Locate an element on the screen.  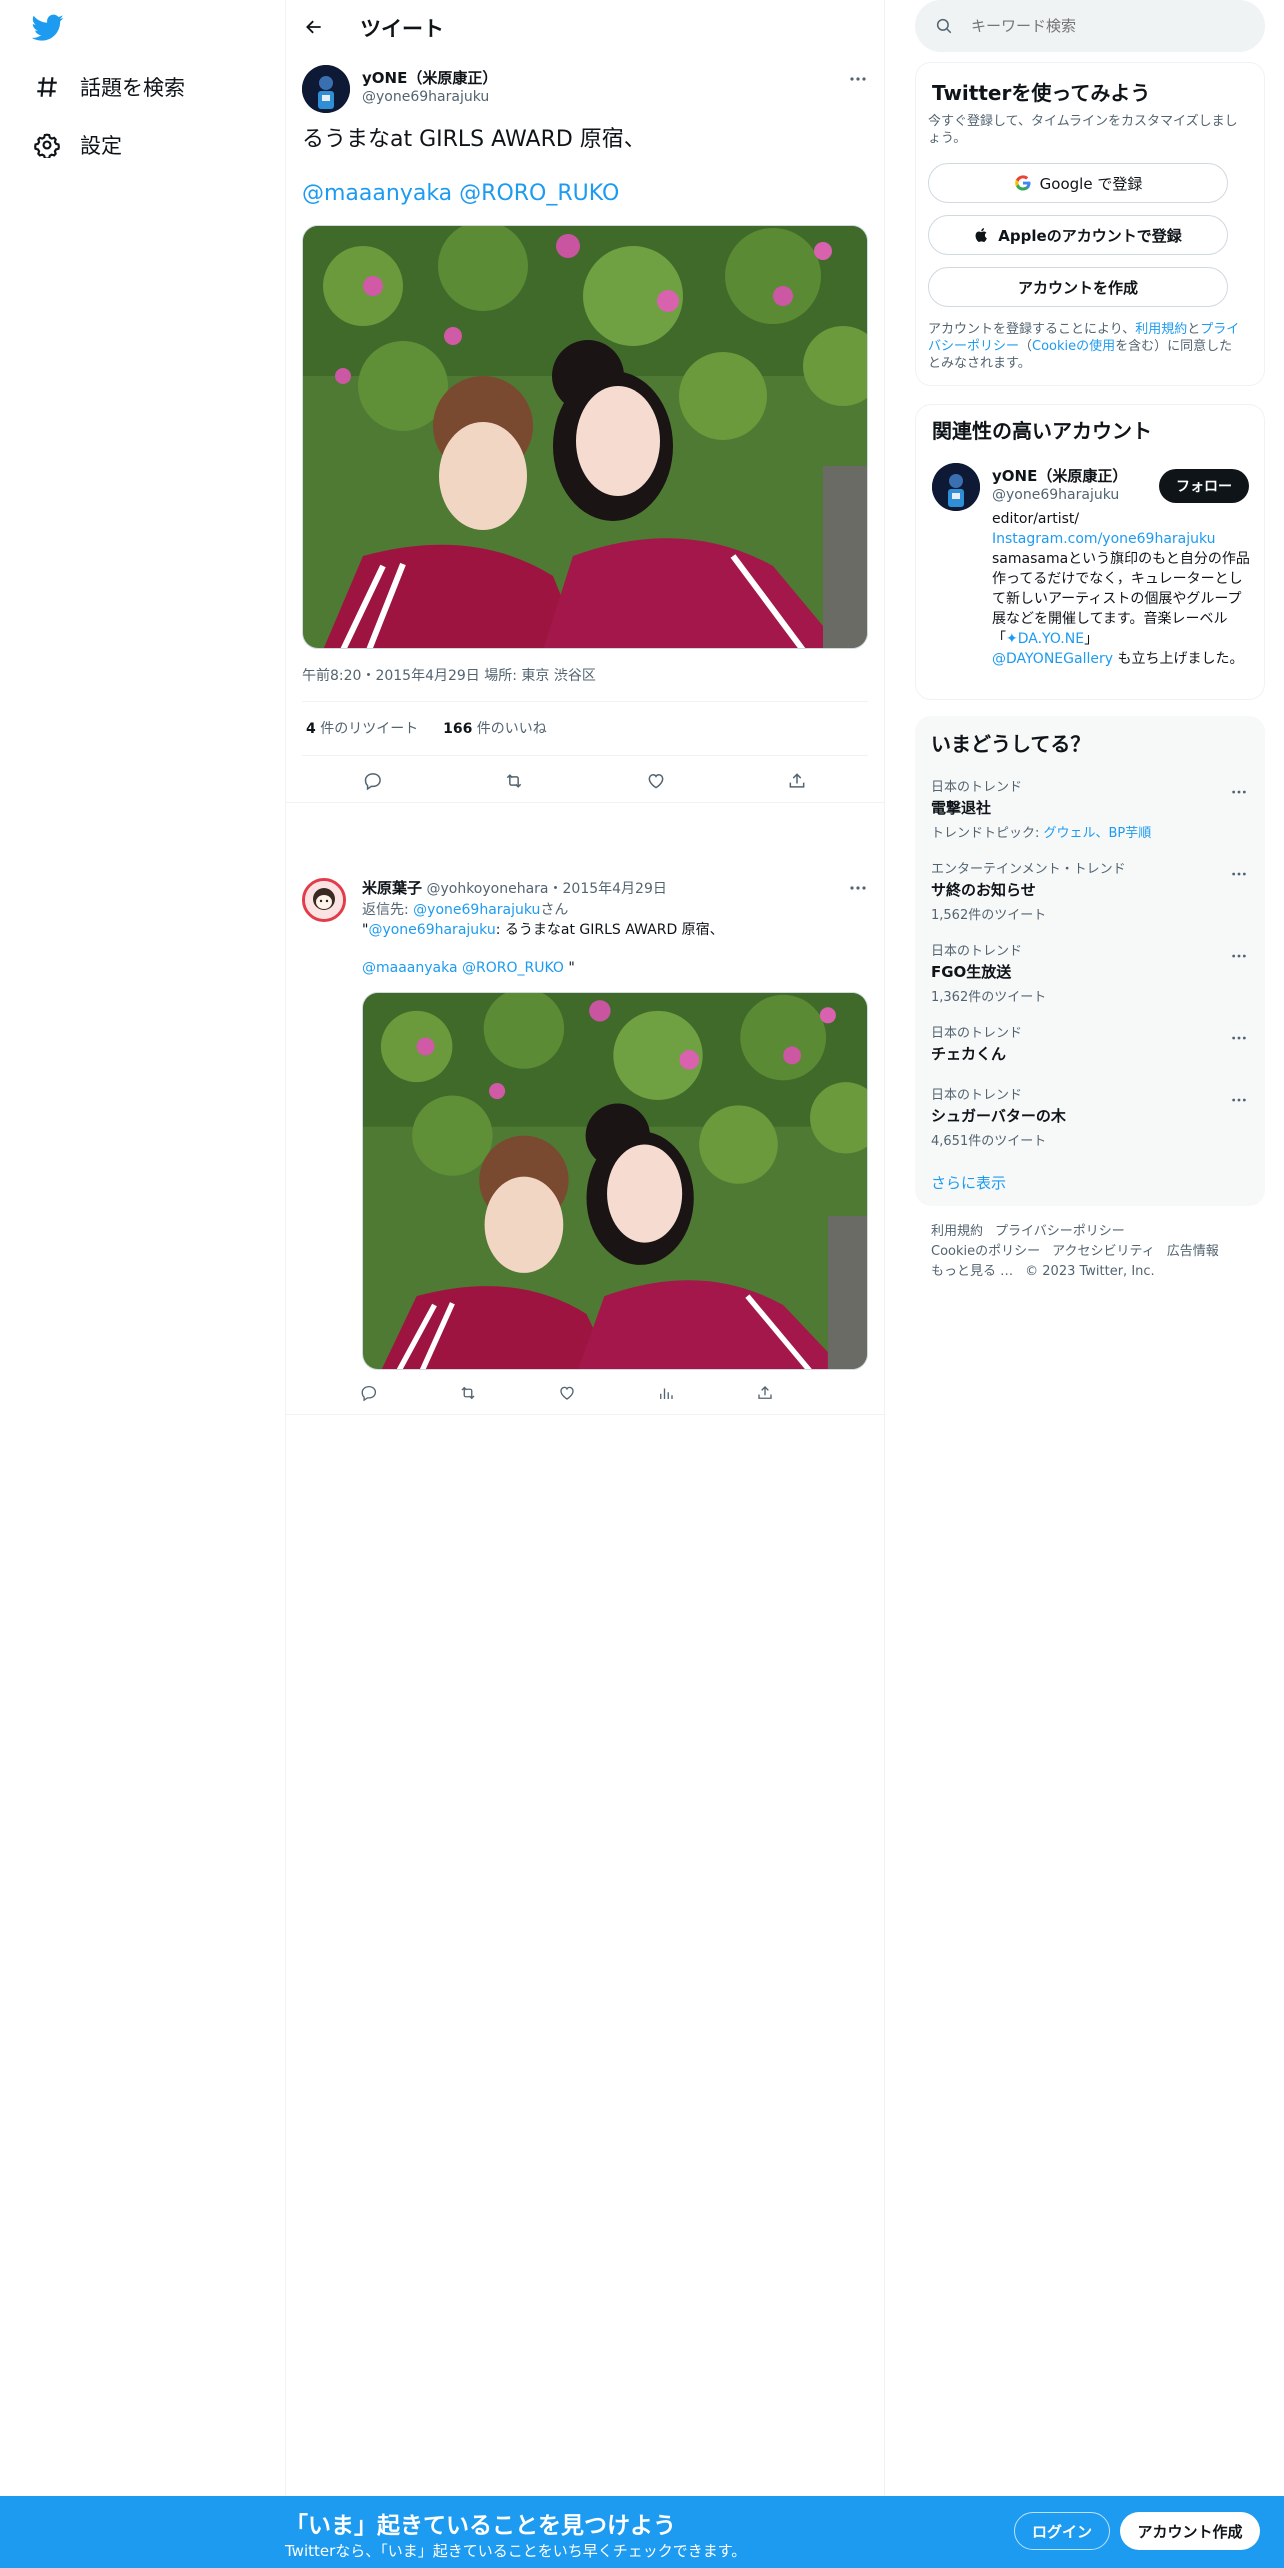
trend-tweet-count: 1,362件のツイート is located at coordinates (989, 997).